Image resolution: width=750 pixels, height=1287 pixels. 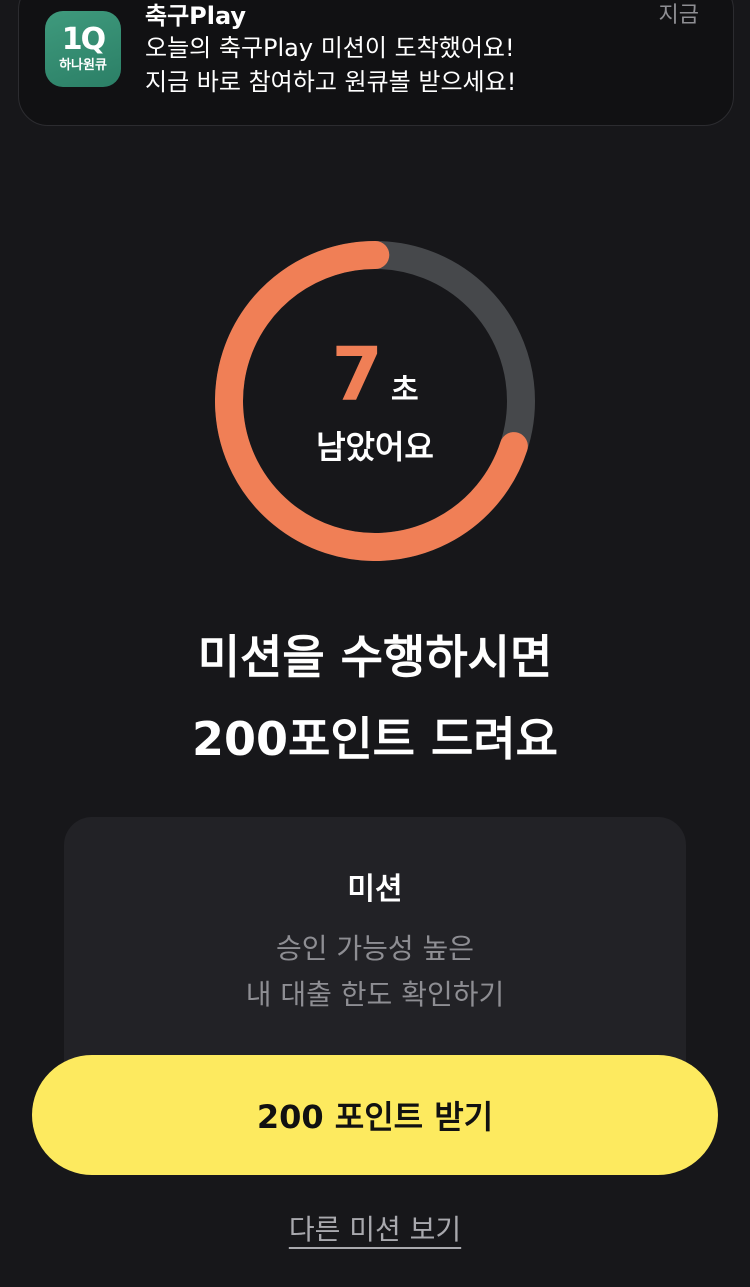 I want to click on timer-readout: 7 초 남았어요, so click(x=375, y=401).